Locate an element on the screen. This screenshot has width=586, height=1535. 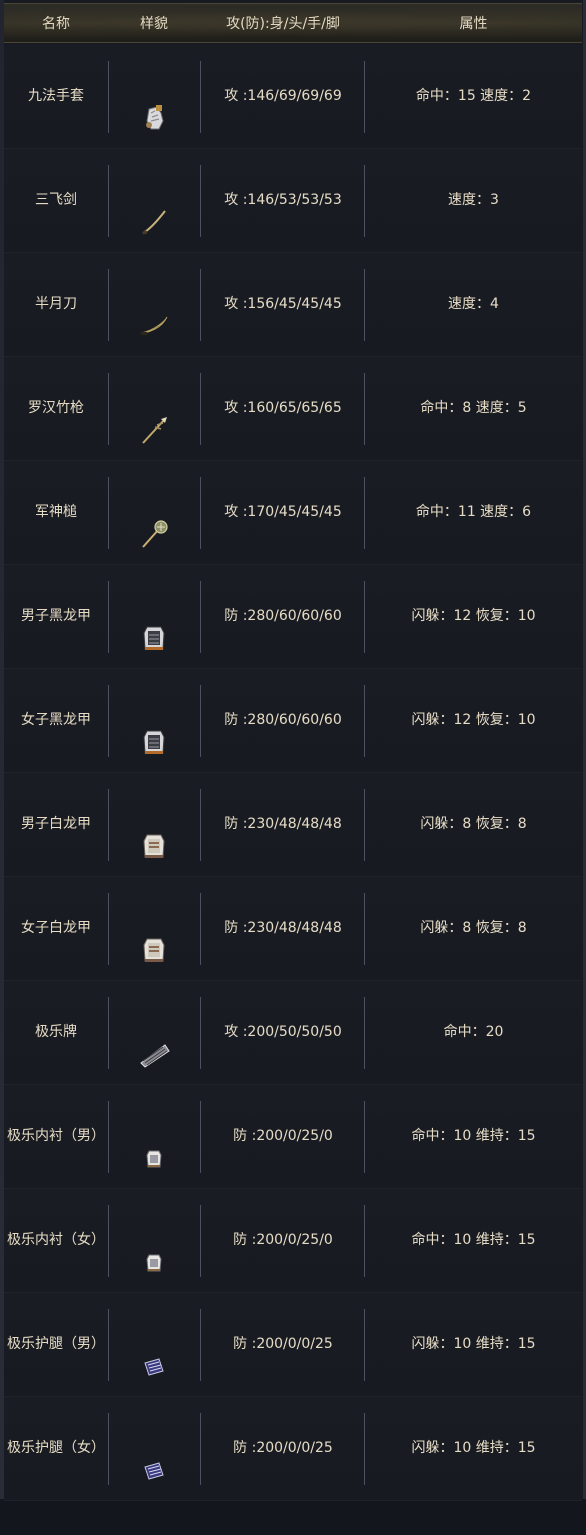
table-row: 极乐护腿（女） 防 :200/0/0/25 闪躲：10 维持：15 is located at coordinates (293, 1449).